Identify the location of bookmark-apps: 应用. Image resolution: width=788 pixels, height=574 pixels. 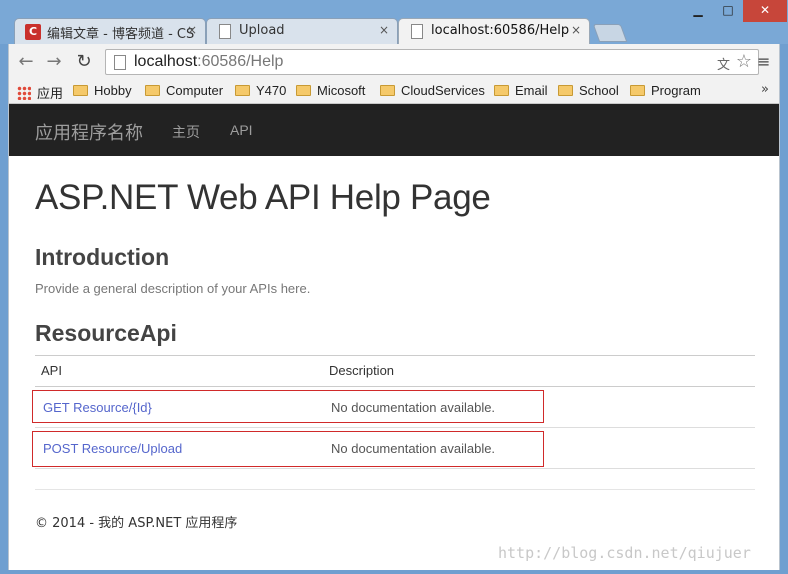
(40, 92).